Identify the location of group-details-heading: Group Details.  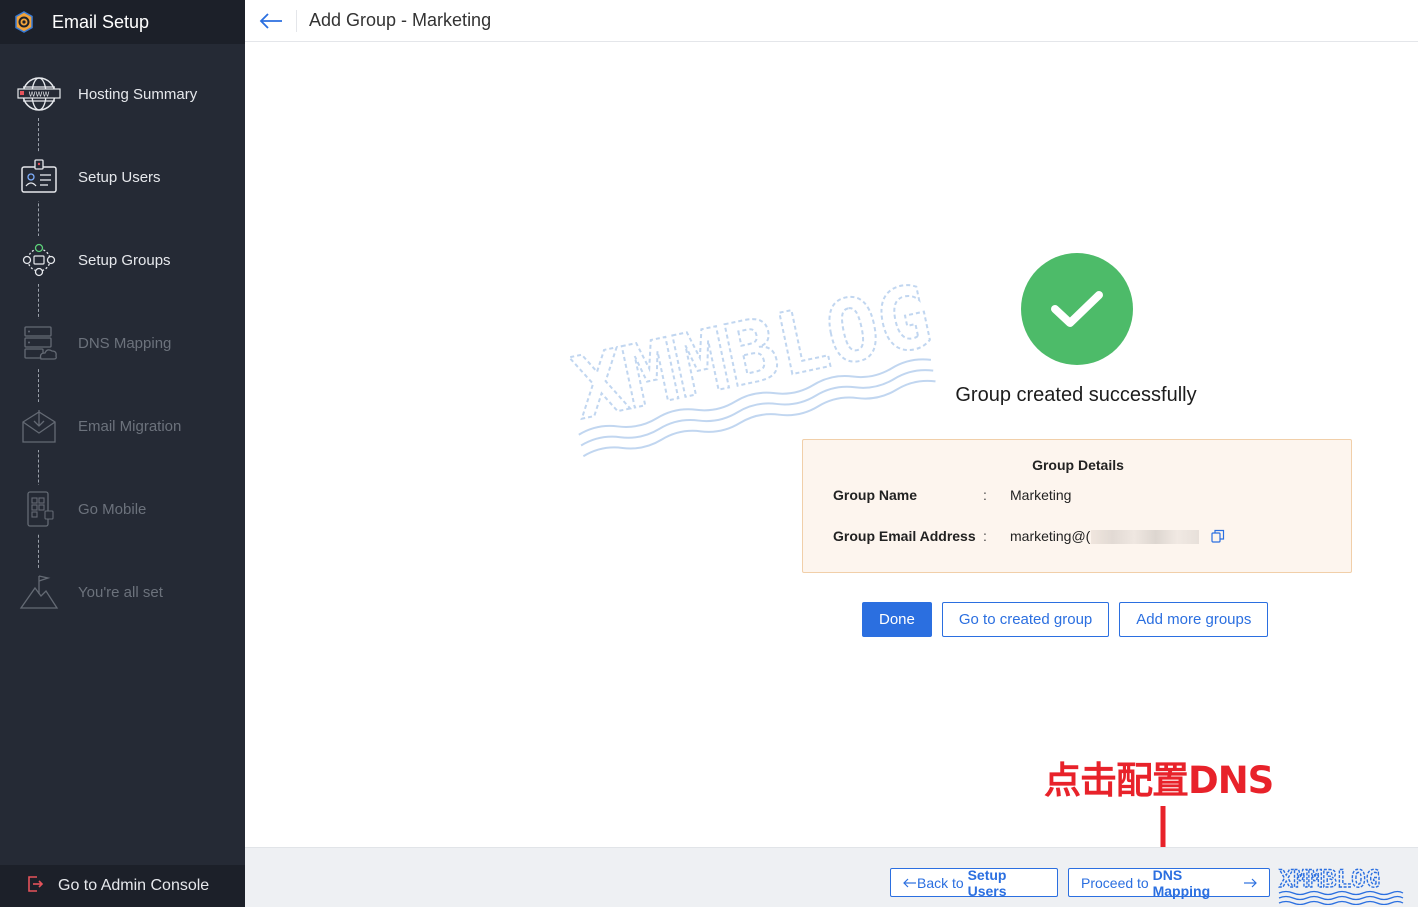
(1078, 465).